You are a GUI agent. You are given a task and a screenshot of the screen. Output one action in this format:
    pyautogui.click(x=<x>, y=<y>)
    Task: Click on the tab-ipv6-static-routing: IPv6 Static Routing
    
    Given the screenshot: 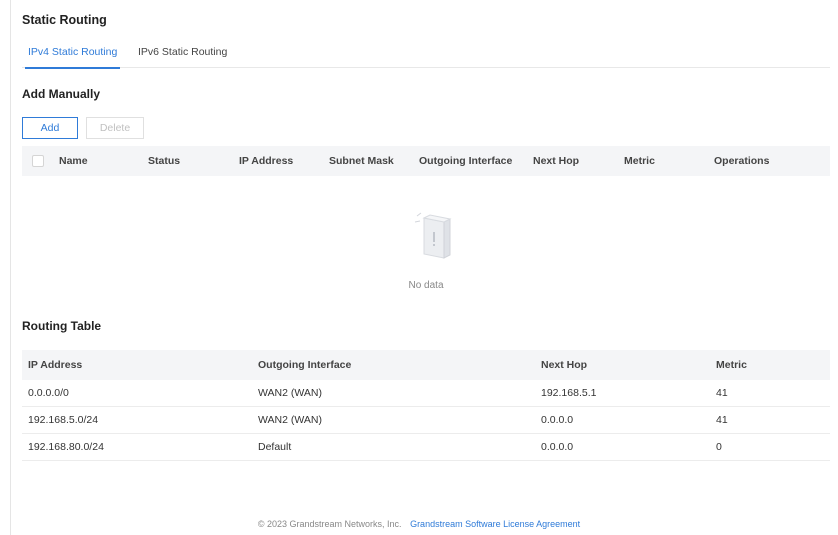 What is the action you would take?
    pyautogui.click(x=182, y=57)
    